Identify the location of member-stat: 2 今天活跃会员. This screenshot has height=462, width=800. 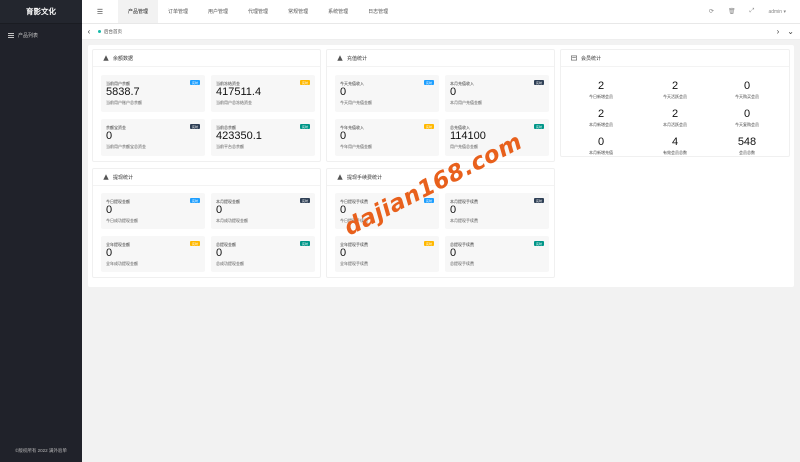
(675, 90).